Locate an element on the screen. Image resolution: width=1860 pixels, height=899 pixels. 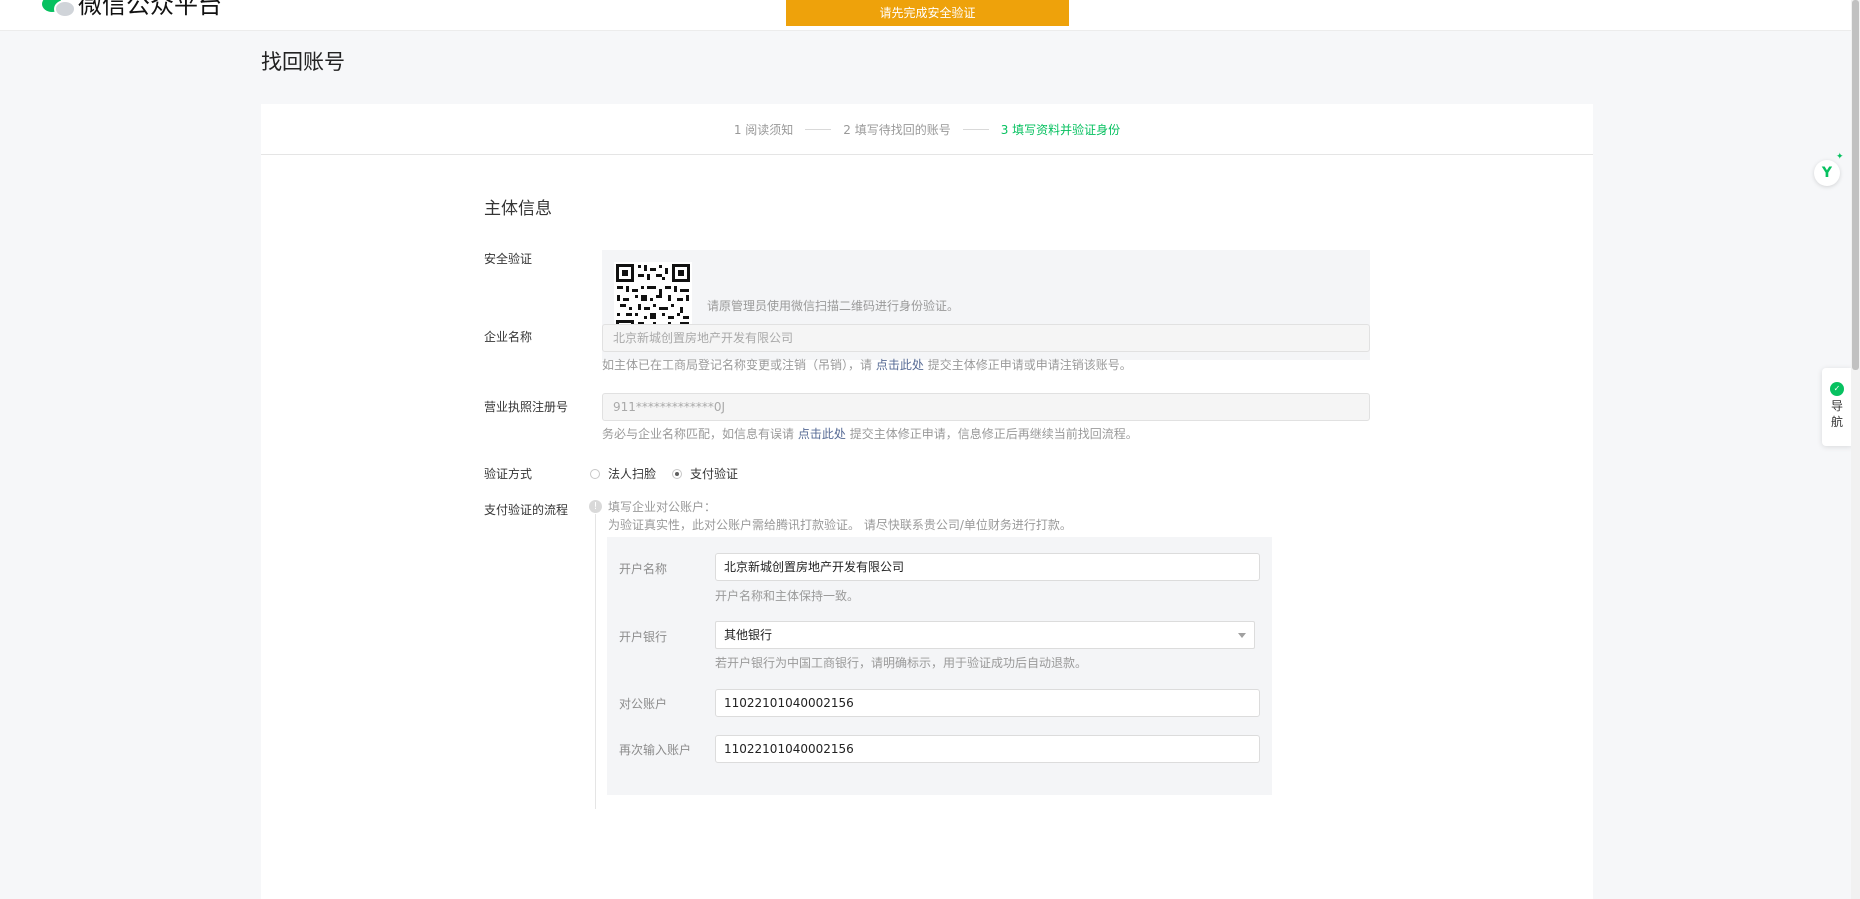
radio-payment: 支付验证 is located at coordinates (705, 473).